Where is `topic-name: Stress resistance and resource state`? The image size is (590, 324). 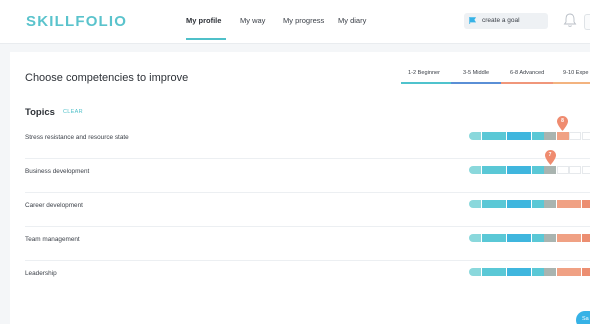 topic-name: Stress resistance and resource state is located at coordinates (77, 137).